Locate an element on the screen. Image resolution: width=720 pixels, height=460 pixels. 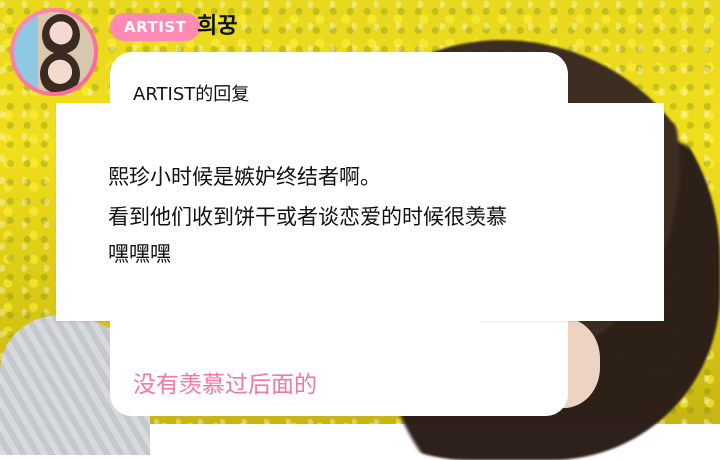
avatar is located at coordinates (54, 52).